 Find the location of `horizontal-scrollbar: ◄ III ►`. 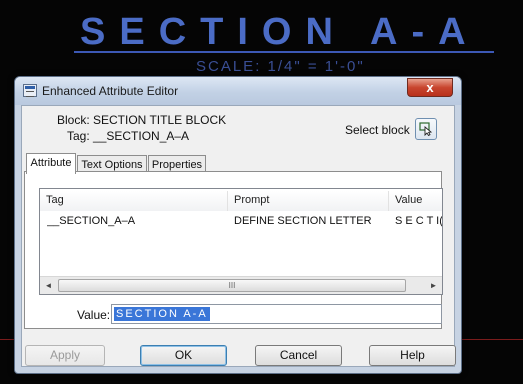

horizontal-scrollbar: ◄ III ► is located at coordinates (241, 285).